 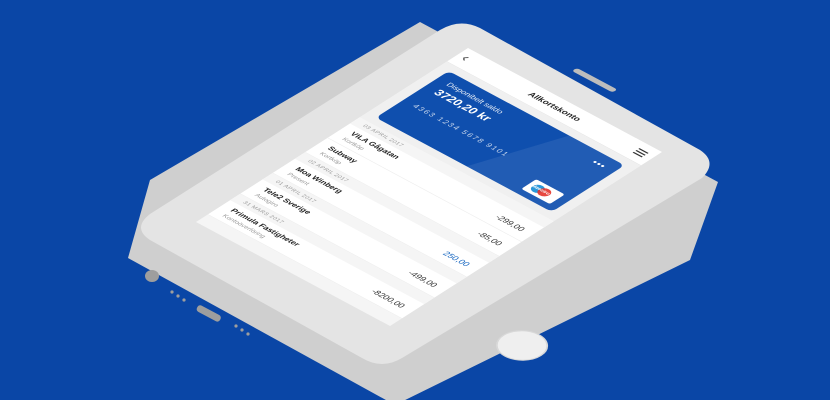 I want to click on maestro-logo-text: Maestro, so click(x=540, y=189).